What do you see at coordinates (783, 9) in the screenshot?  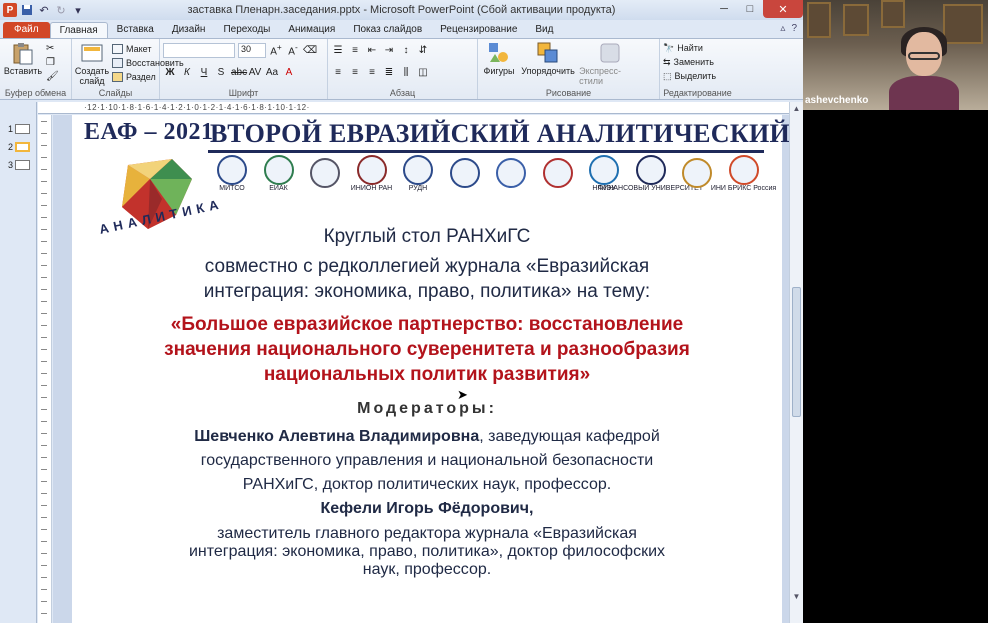 I see `close-button: ✕` at bounding box center [783, 9].